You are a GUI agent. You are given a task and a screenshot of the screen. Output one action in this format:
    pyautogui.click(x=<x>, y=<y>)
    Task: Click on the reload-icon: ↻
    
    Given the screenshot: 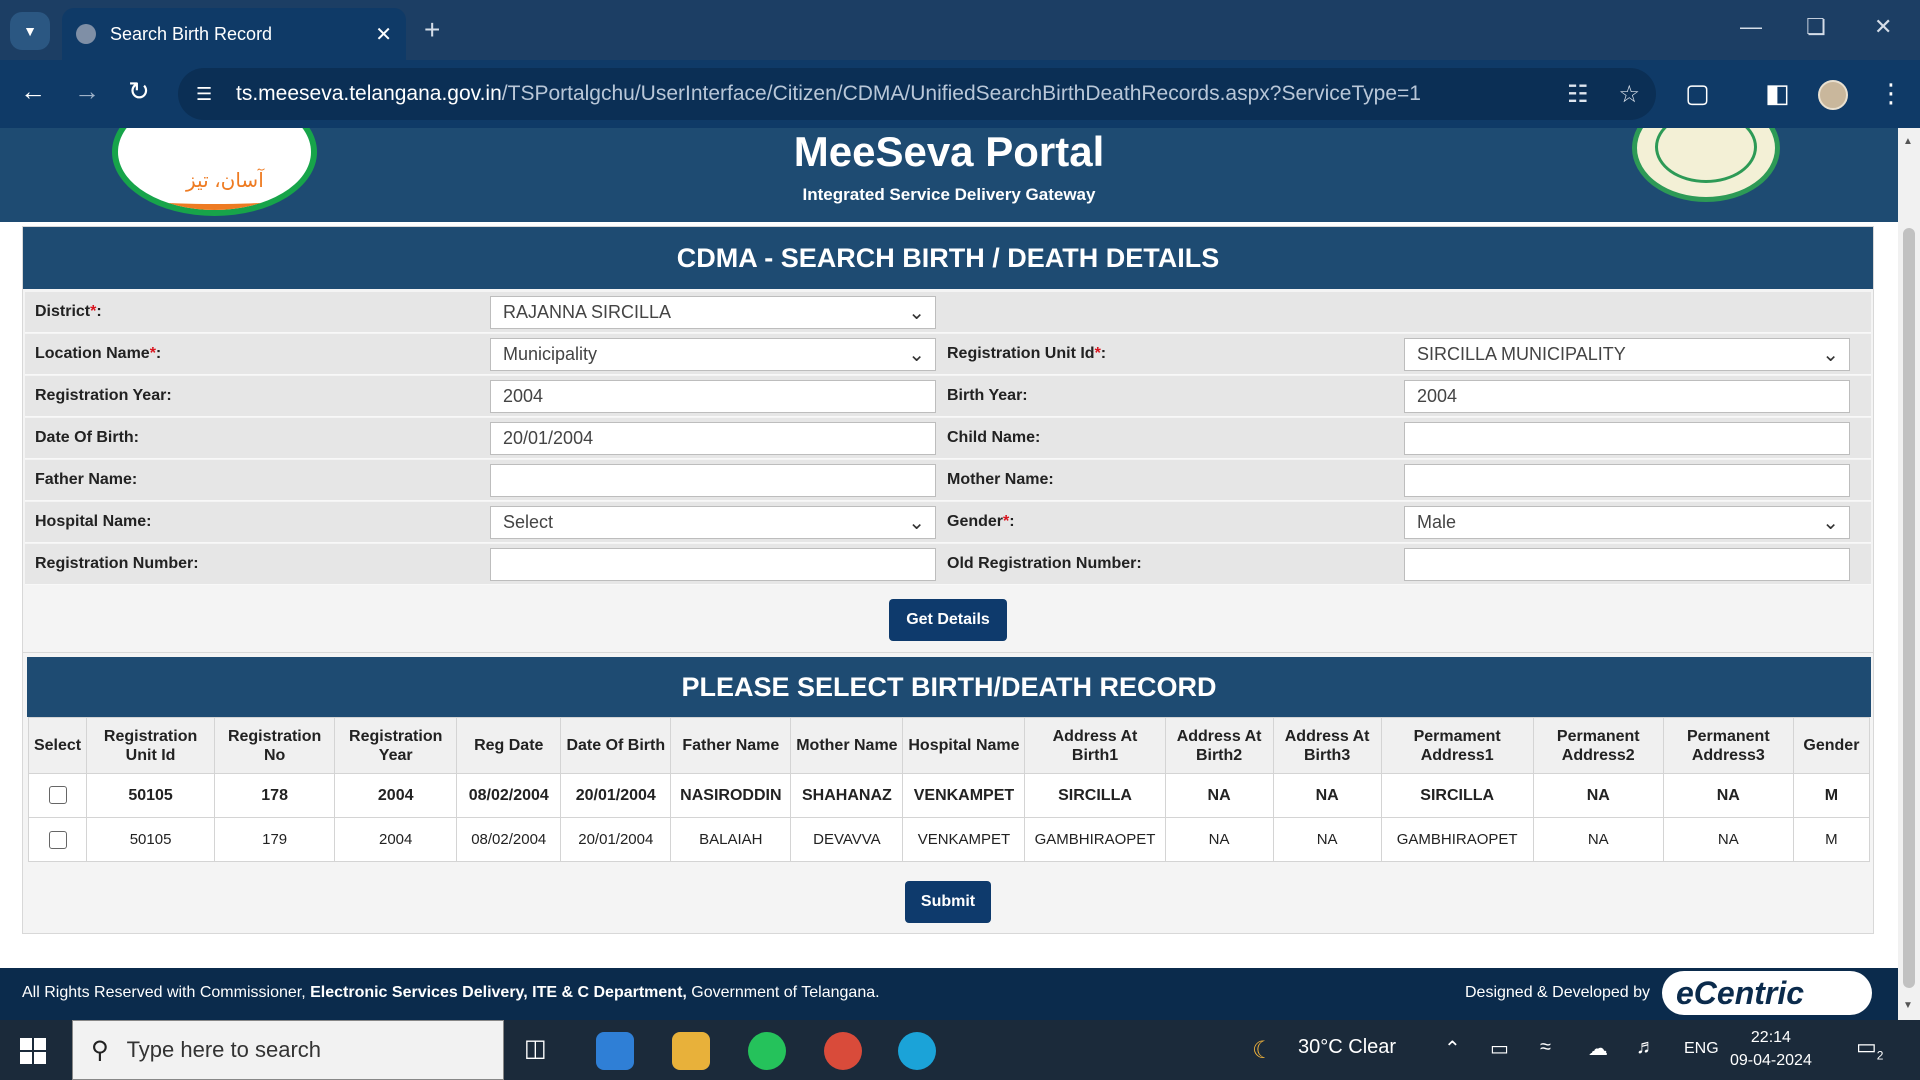 What is the action you would take?
    pyautogui.click(x=139, y=91)
    